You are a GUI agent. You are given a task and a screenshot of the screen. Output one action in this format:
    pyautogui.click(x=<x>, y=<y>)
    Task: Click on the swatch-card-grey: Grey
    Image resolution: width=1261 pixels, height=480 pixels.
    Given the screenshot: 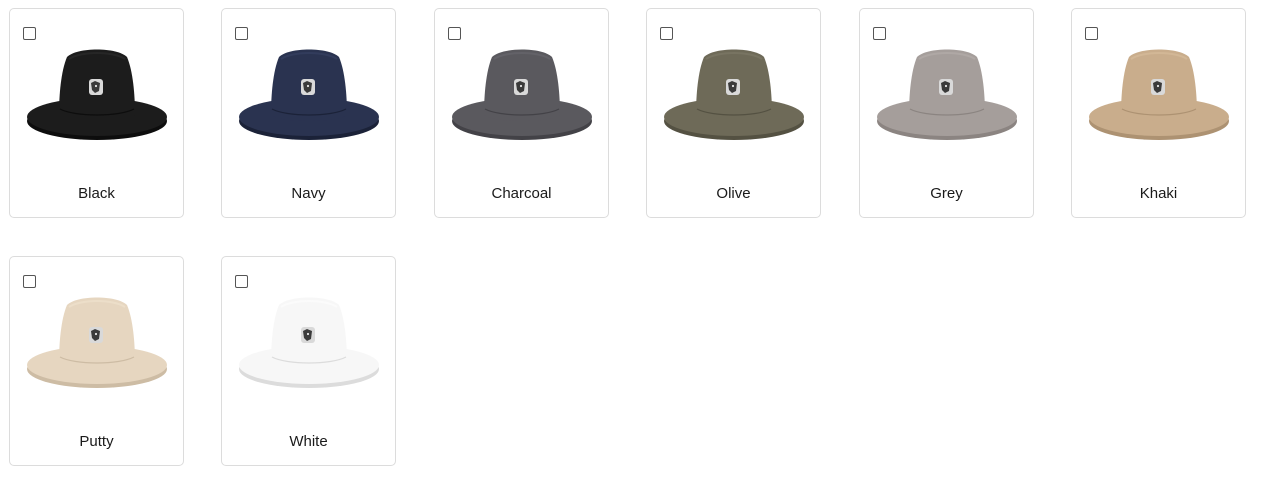 What is the action you would take?
    pyautogui.click(x=946, y=113)
    